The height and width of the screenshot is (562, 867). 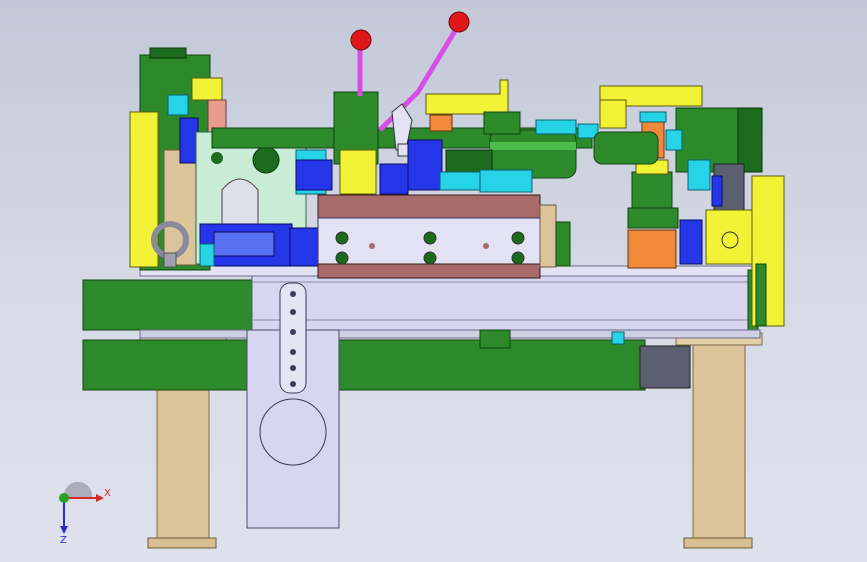 I want to click on center-block-lower, so click(x=429, y=271).